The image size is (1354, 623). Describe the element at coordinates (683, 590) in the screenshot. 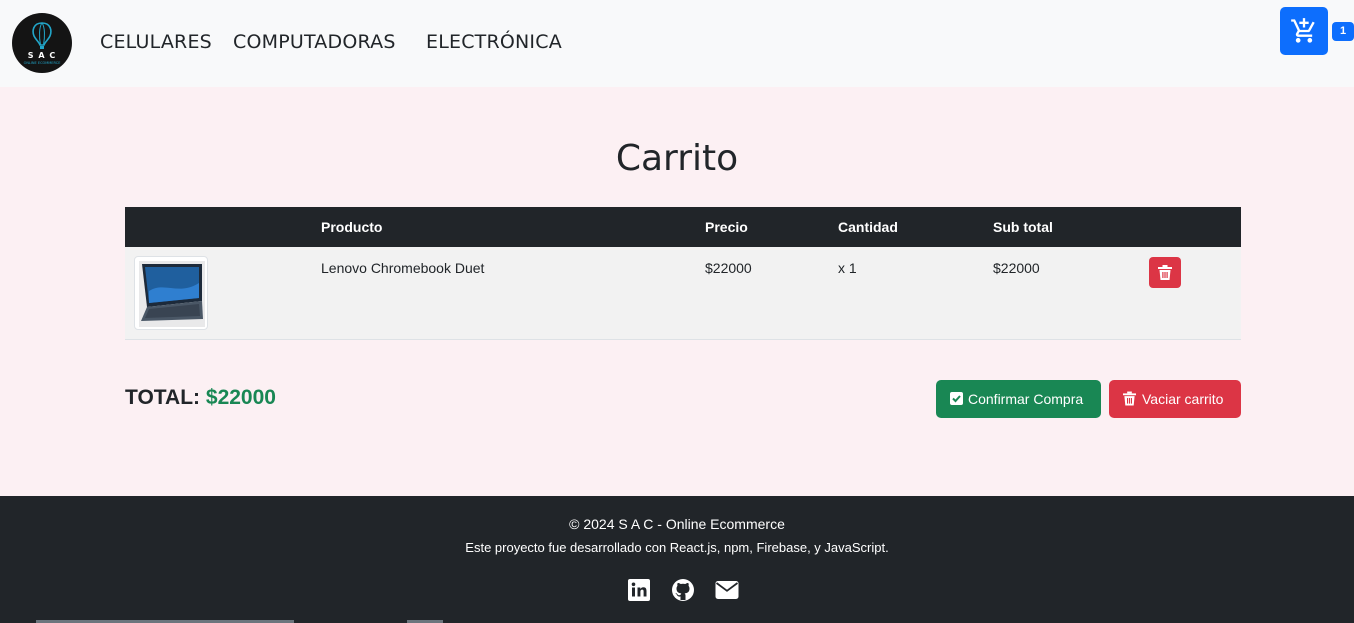

I see `github-icon` at that location.